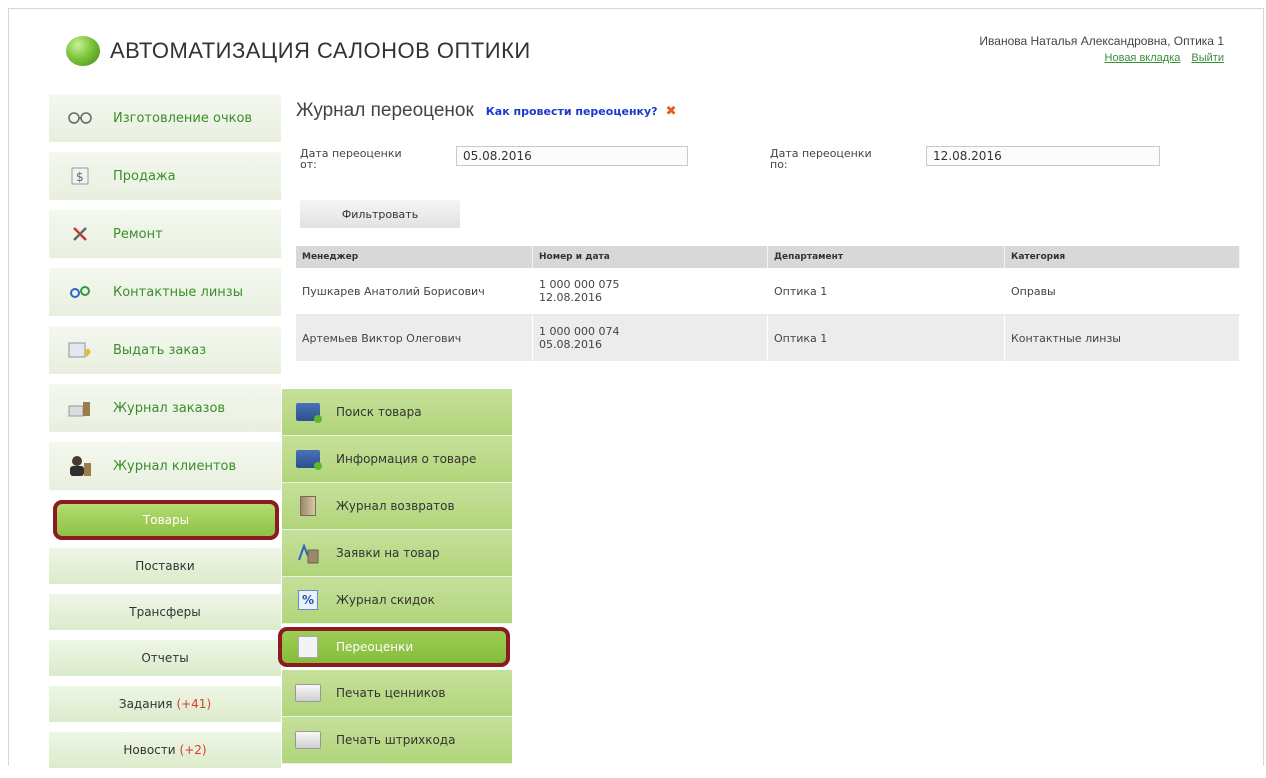  Describe the element at coordinates (160, 350) in the screenshot. I see `sidebar-item-label: Выдать заказ` at that location.